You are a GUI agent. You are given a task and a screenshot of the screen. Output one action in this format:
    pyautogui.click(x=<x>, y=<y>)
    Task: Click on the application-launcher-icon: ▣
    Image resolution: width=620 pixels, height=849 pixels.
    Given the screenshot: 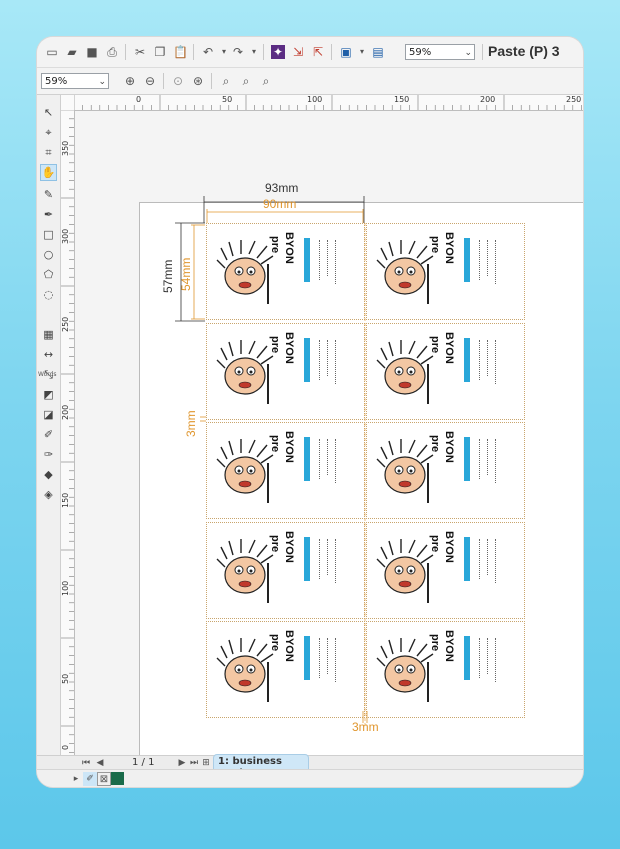 What is the action you would take?
    pyautogui.click(x=346, y=52)
    